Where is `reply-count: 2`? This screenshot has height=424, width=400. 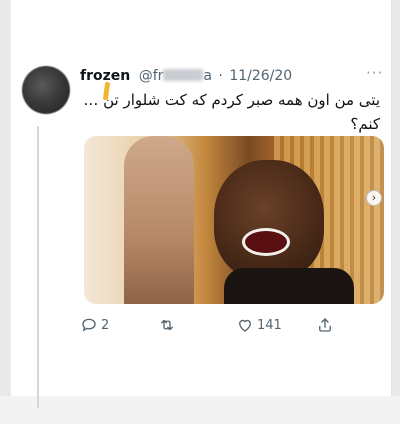 reply-count: 2 is located at coordinates (105, 325).